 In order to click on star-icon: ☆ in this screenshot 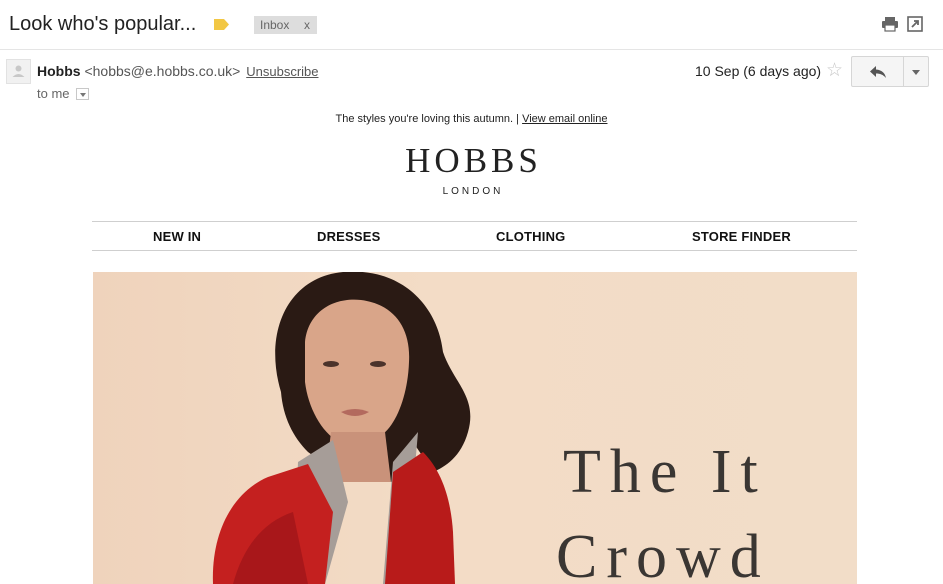, I will do `click(834, 70)`.